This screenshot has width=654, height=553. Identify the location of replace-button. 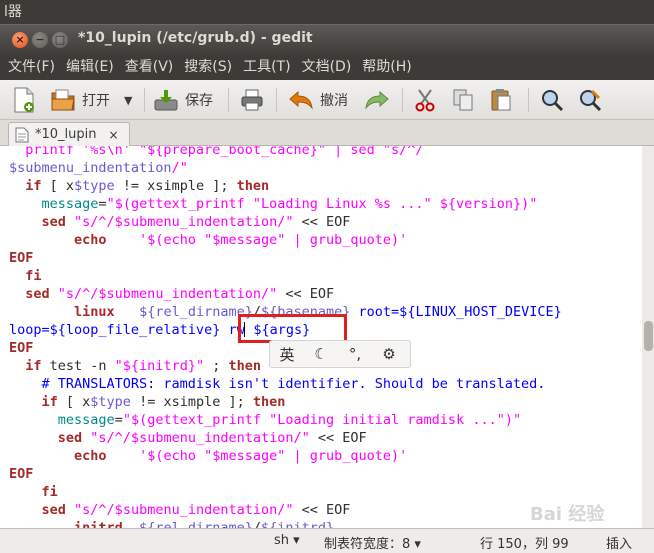
(590, 100).